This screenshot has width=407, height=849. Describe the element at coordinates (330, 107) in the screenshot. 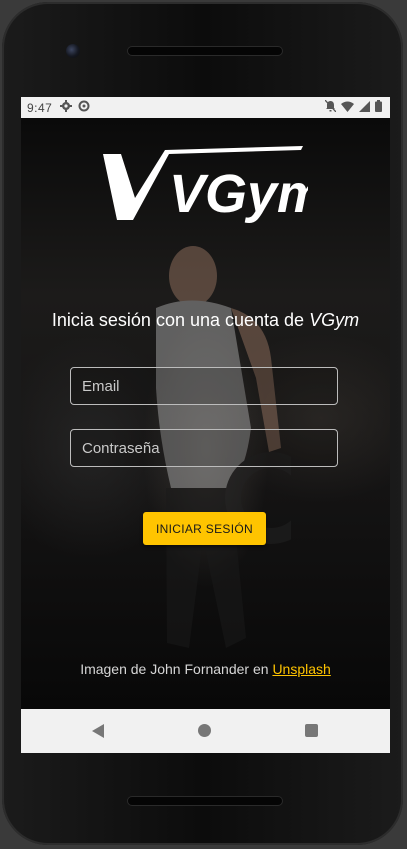

I see `mute-icon` at that location.